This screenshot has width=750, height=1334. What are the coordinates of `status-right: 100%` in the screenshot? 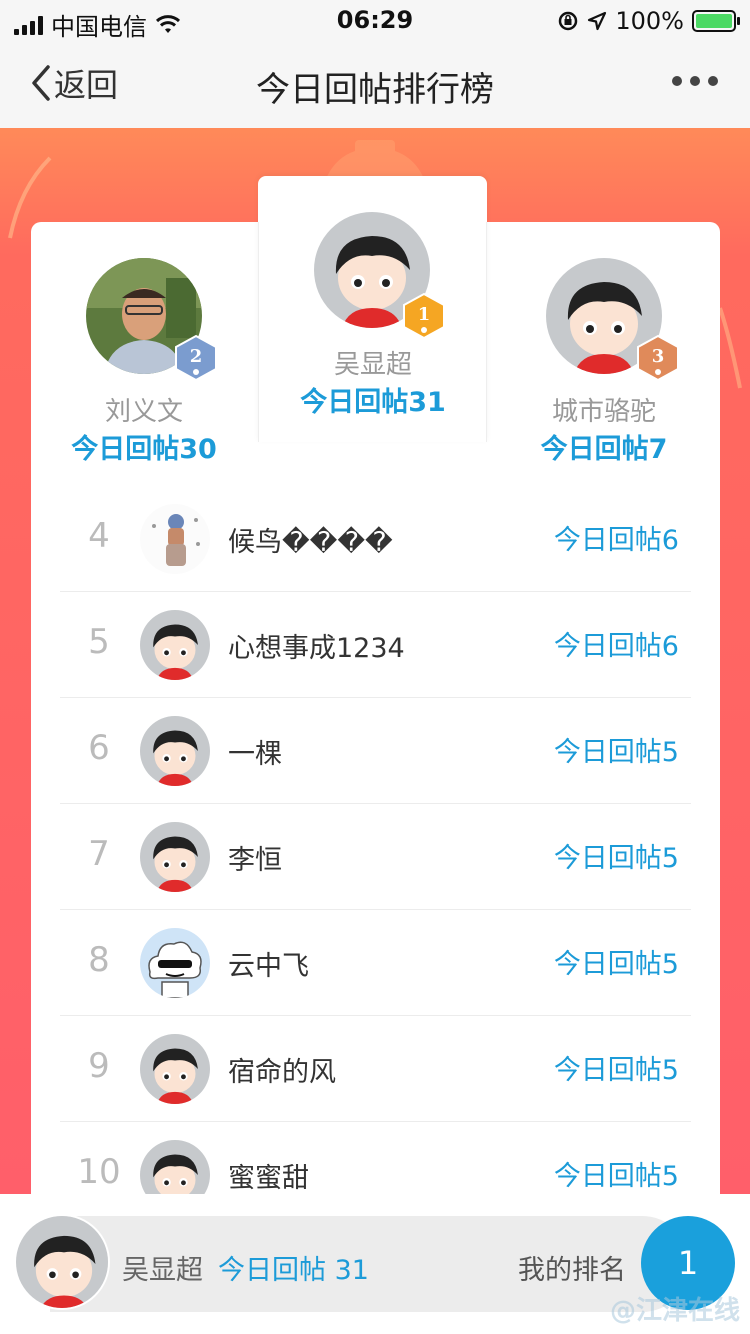 It's located at (648, 21).